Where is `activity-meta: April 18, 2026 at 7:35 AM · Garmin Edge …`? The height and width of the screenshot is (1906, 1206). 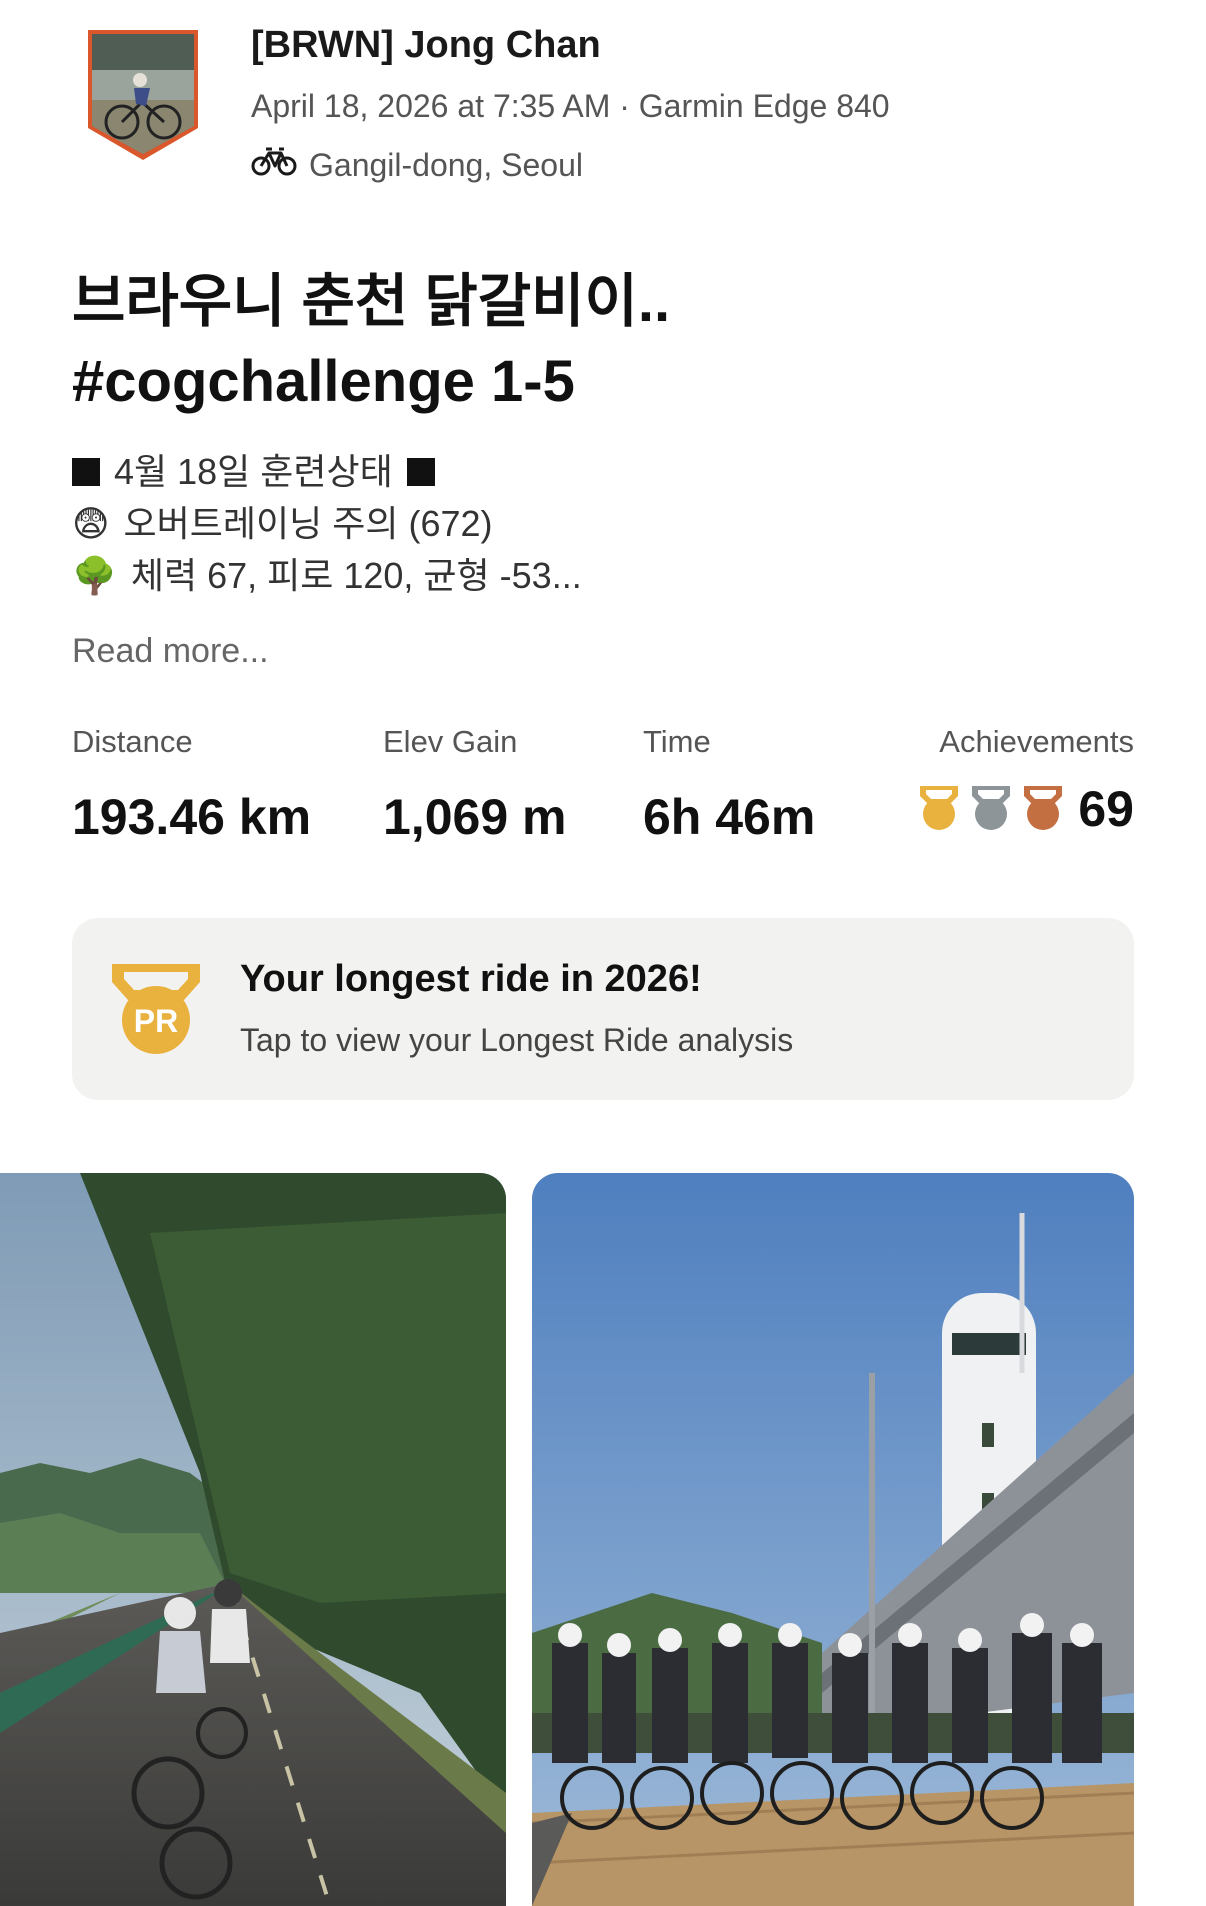
activity-meta: April 18, 2026 at 7:35 AM · Garmin Edge … is located at coordinates (570, 106).